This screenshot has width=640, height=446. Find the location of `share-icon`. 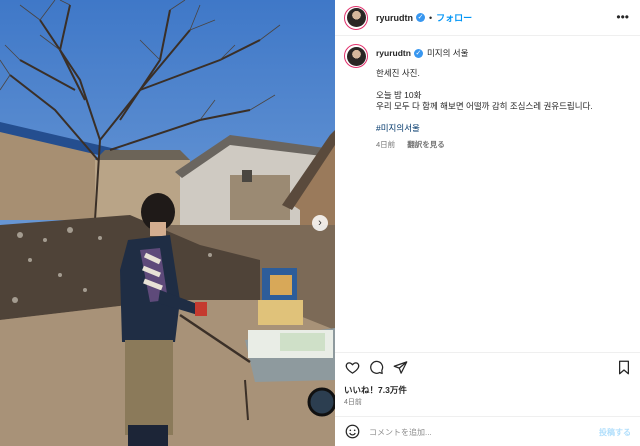

share-icon is located at coordinates (400, 367).